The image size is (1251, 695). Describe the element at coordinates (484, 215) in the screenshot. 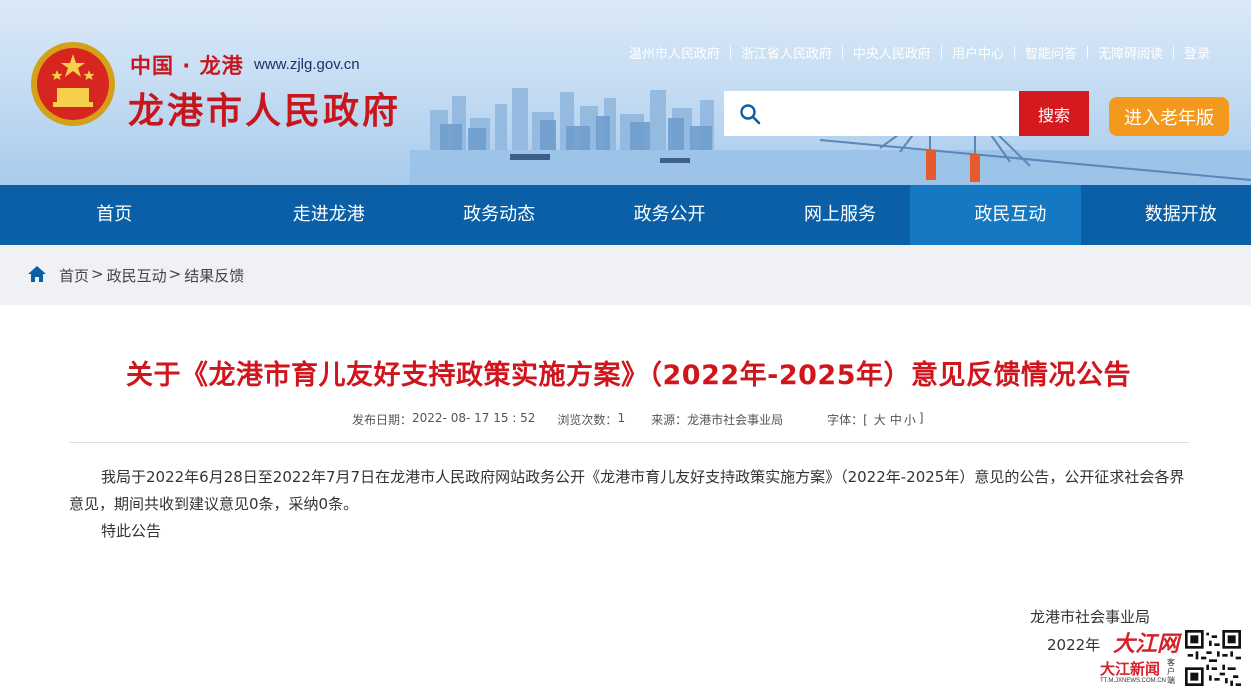

I see `nav-item-news: 政务动态` at that location.